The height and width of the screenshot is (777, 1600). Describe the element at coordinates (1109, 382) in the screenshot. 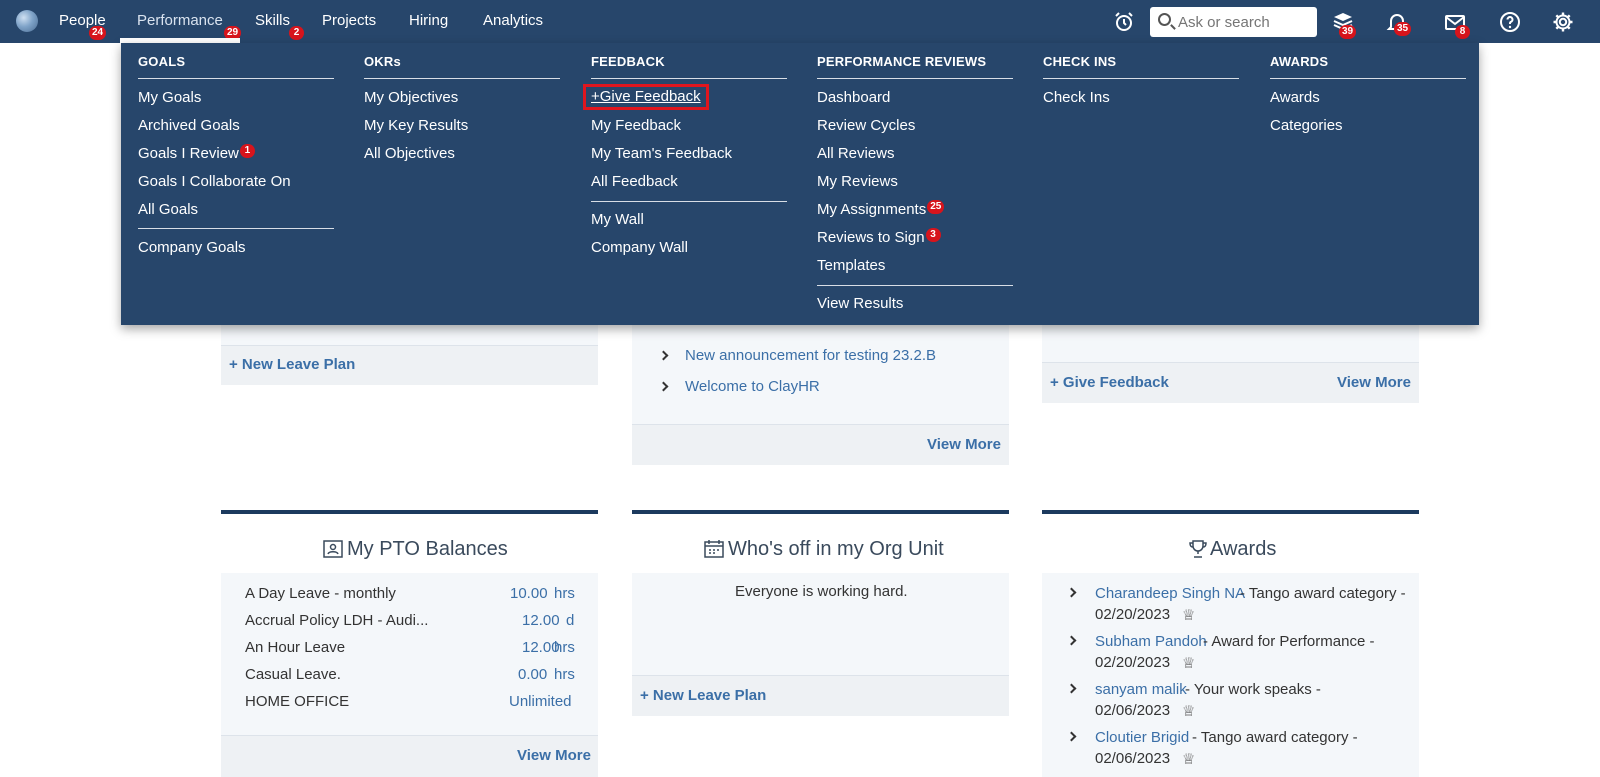

I see `give-feedback-link: + Give Feedback` at that location.